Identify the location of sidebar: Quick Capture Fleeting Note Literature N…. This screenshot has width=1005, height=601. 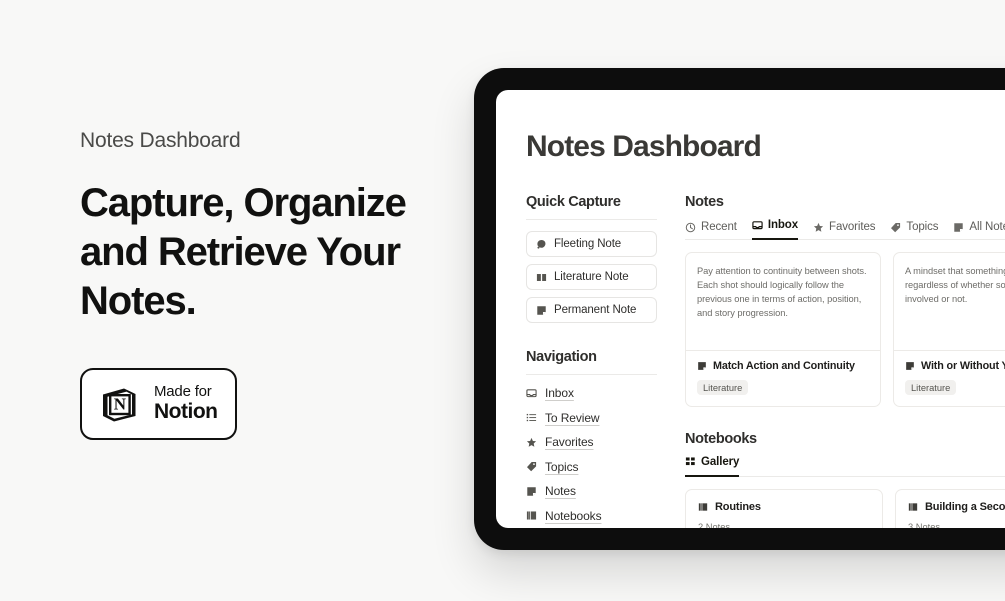
(591, 361).